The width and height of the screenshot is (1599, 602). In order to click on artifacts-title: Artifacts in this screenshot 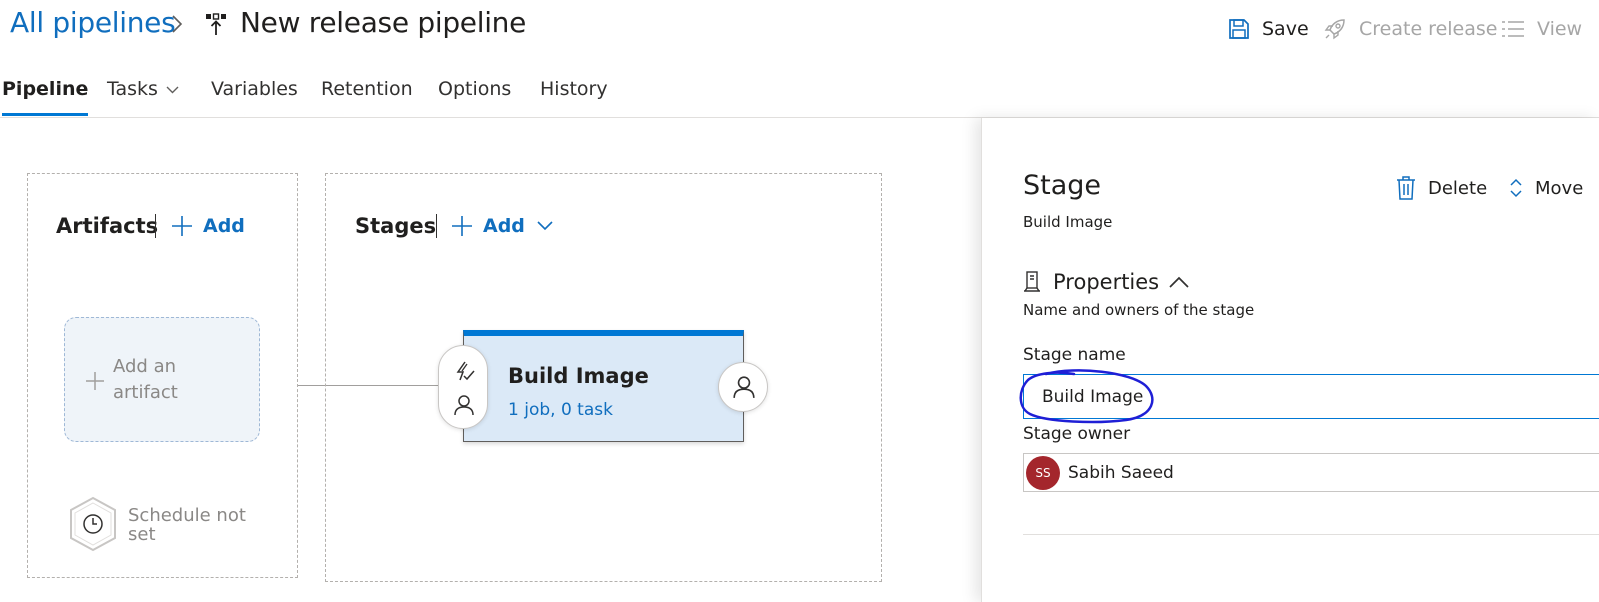, I will do `click(107, 226)`.